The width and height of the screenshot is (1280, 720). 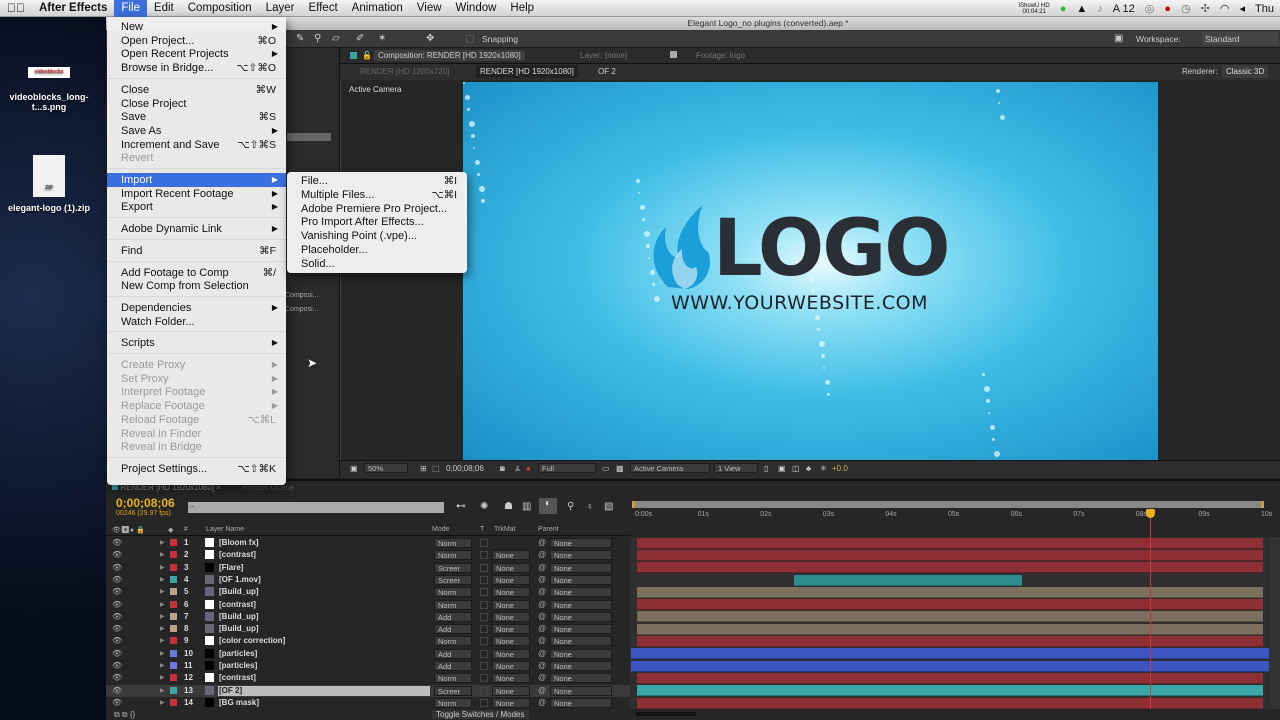 I want to click on header-layer-name: Layer Name, so click(x=225, y=529).